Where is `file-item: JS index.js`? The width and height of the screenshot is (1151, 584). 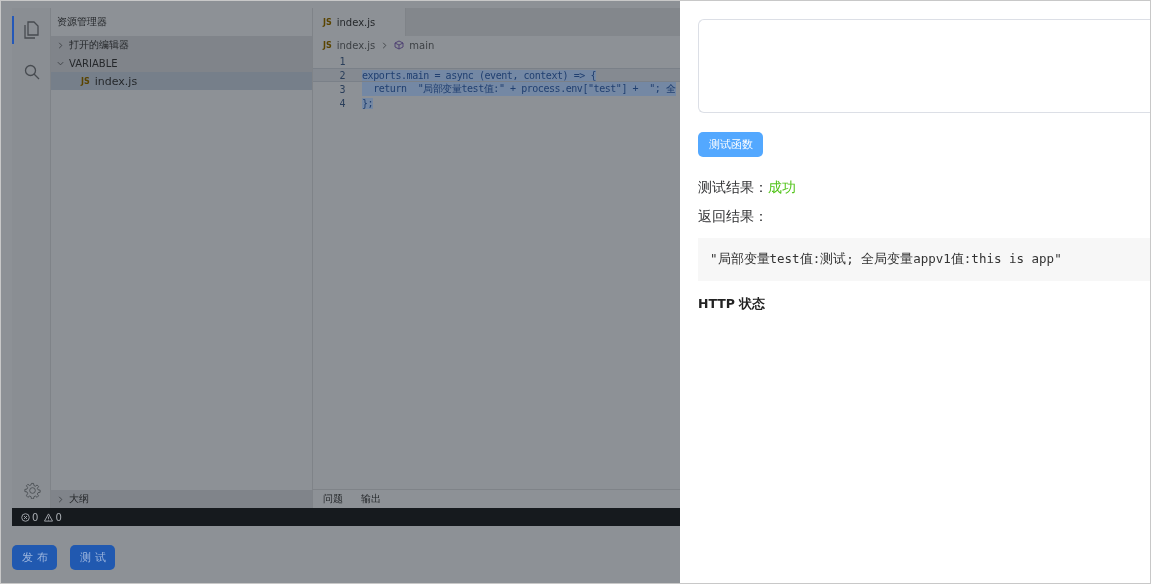
file-item: JS index.js is located at coordinates (181, 81).